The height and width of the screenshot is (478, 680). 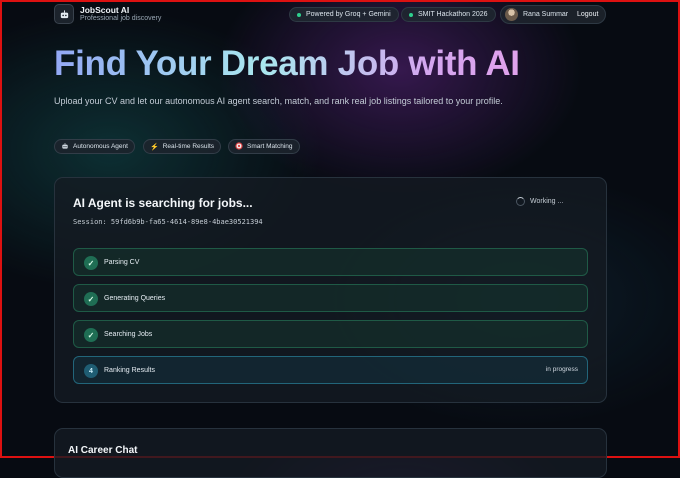 I want to click on career-chat-card: AI Career Chat, so click(x=330, y=453).